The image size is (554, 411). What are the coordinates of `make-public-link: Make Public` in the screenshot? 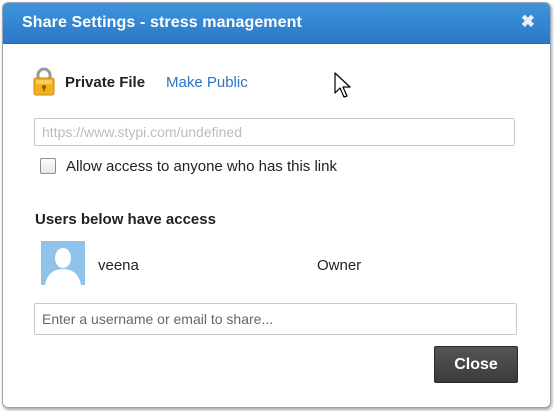 It's located at (207, 82).